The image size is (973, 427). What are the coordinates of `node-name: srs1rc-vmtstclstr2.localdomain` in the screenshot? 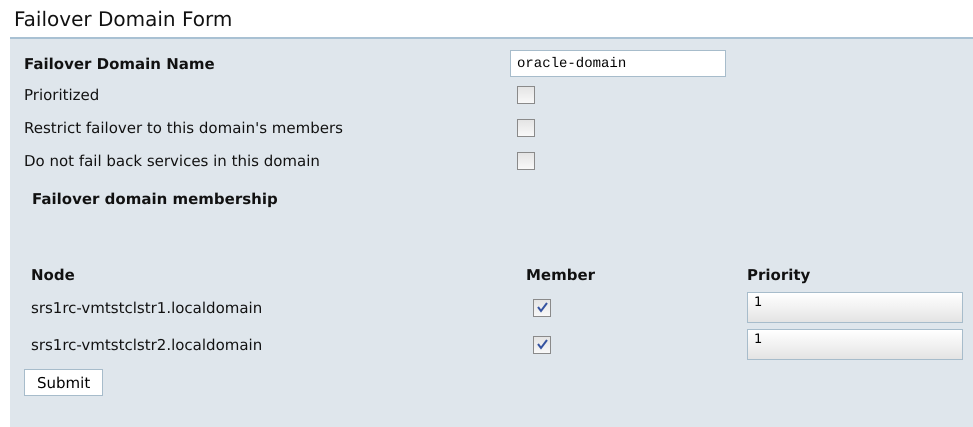 It's located at (146, 345).